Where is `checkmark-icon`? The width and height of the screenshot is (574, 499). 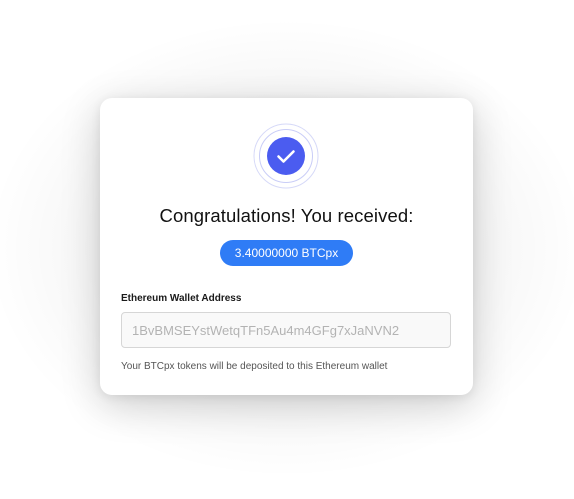
checkmark-icon is located at coordinates (286, 156).